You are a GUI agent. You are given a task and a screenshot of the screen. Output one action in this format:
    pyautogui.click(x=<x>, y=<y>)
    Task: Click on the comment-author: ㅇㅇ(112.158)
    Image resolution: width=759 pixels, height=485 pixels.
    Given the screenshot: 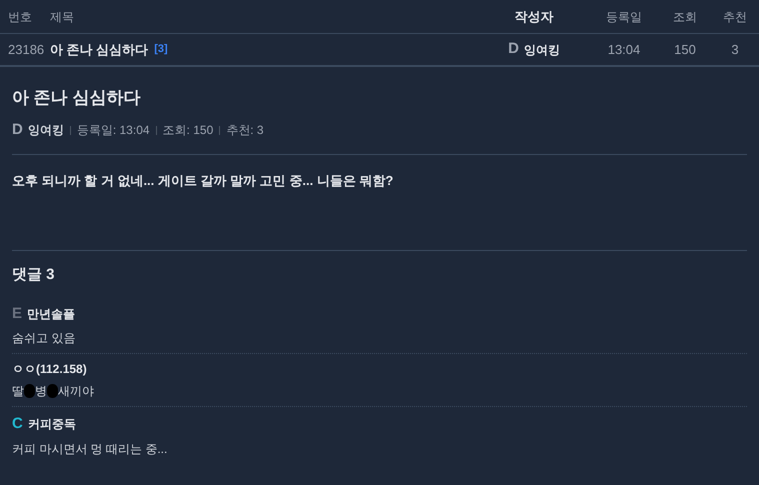 What is the action you would take?
    pyautogui.click(x=49, y=369)
    